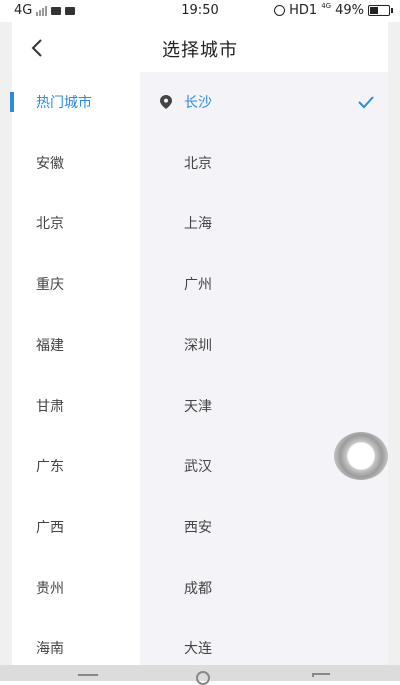  What do you see at coordinates (264, 345) in the screenshot?
I see `city-item: 深圳` at bounding box center [264, 345].